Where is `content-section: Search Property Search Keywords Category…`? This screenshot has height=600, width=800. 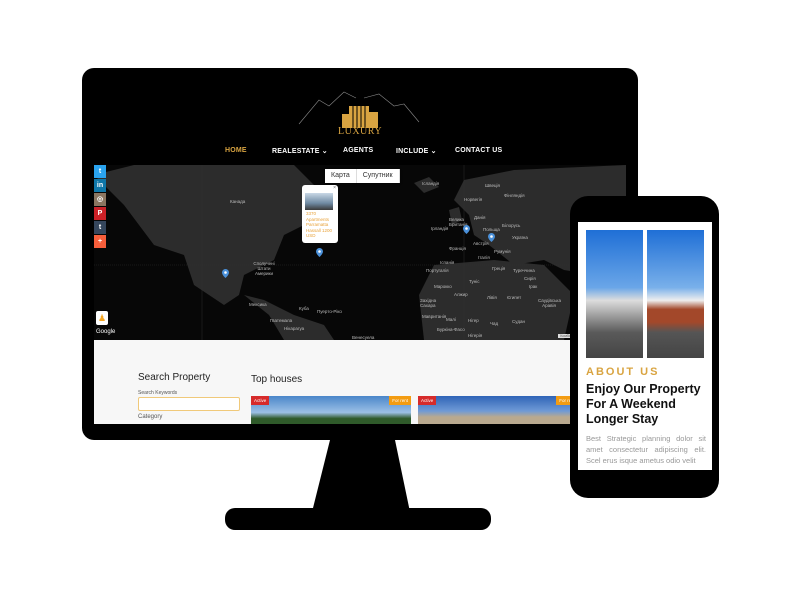
content-section: Search Property Search Keywords Category… is located at coordinates (360, 382).